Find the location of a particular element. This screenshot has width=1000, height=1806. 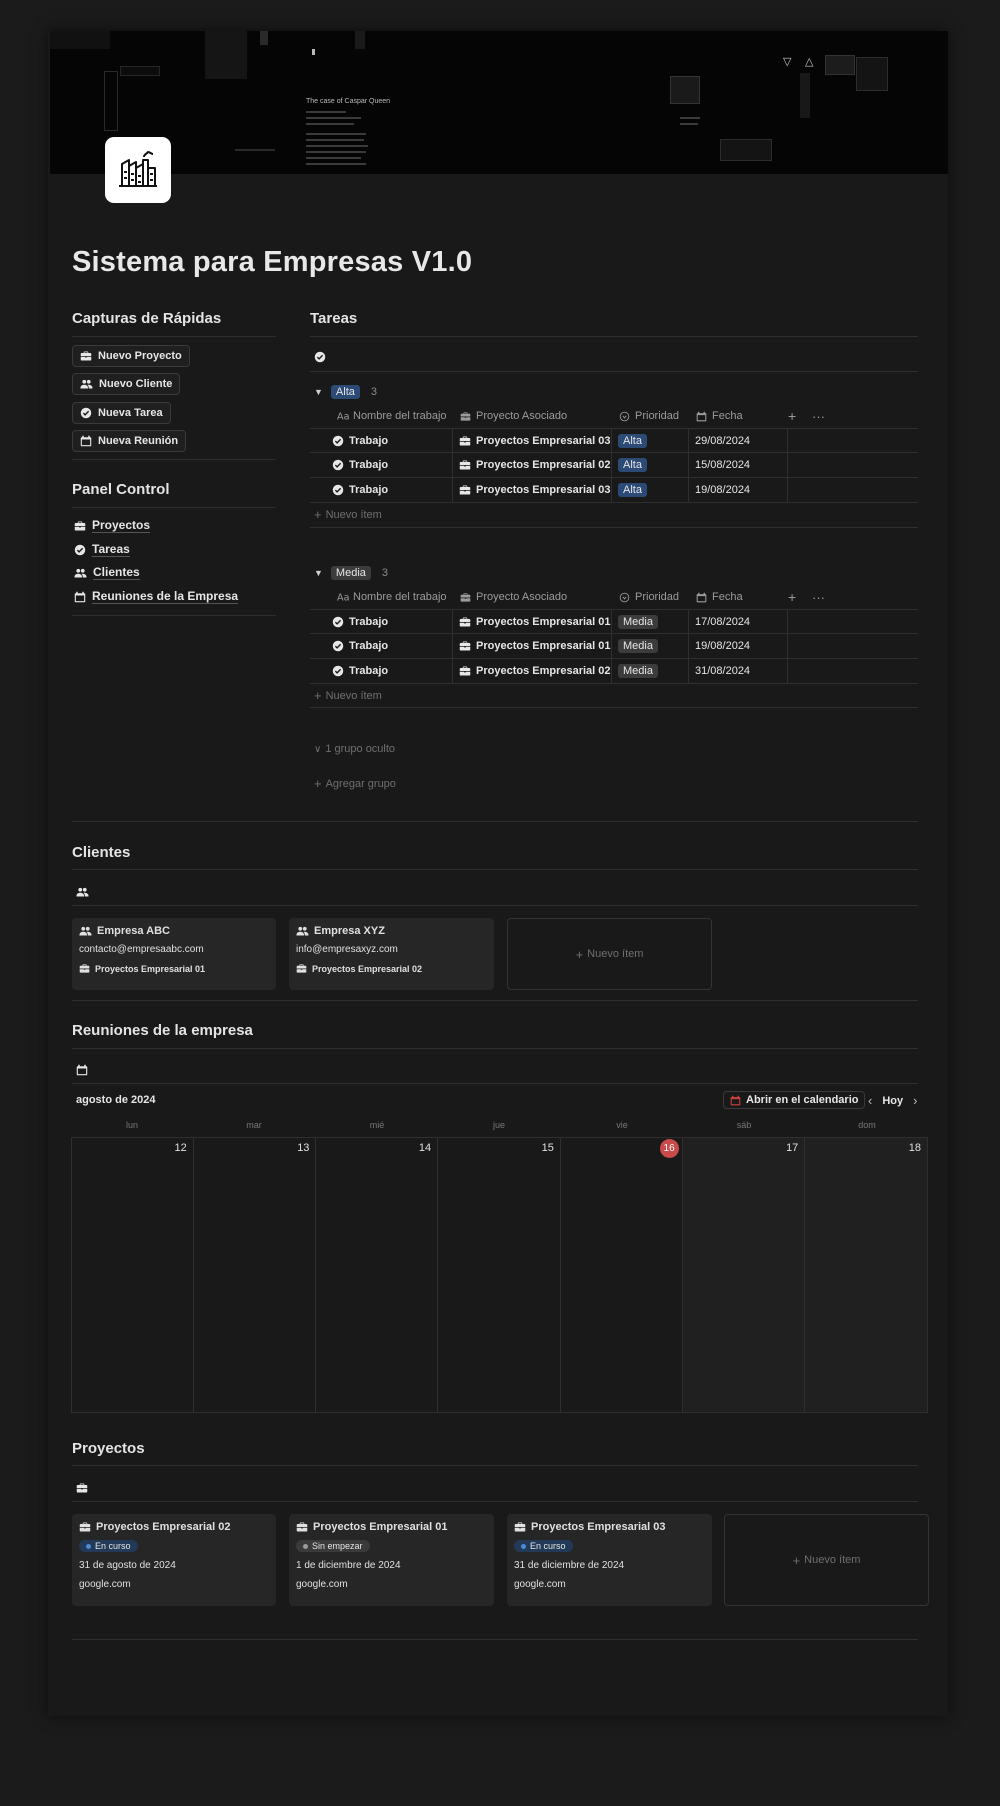

add-group-button: + Agregar grupo is located at coordinates (355, 783).